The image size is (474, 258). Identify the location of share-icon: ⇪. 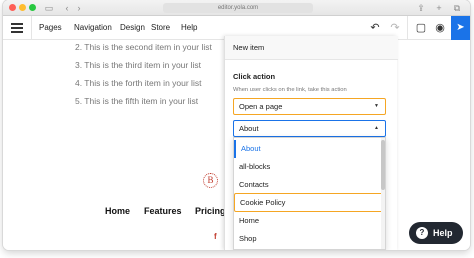
(421, 8).